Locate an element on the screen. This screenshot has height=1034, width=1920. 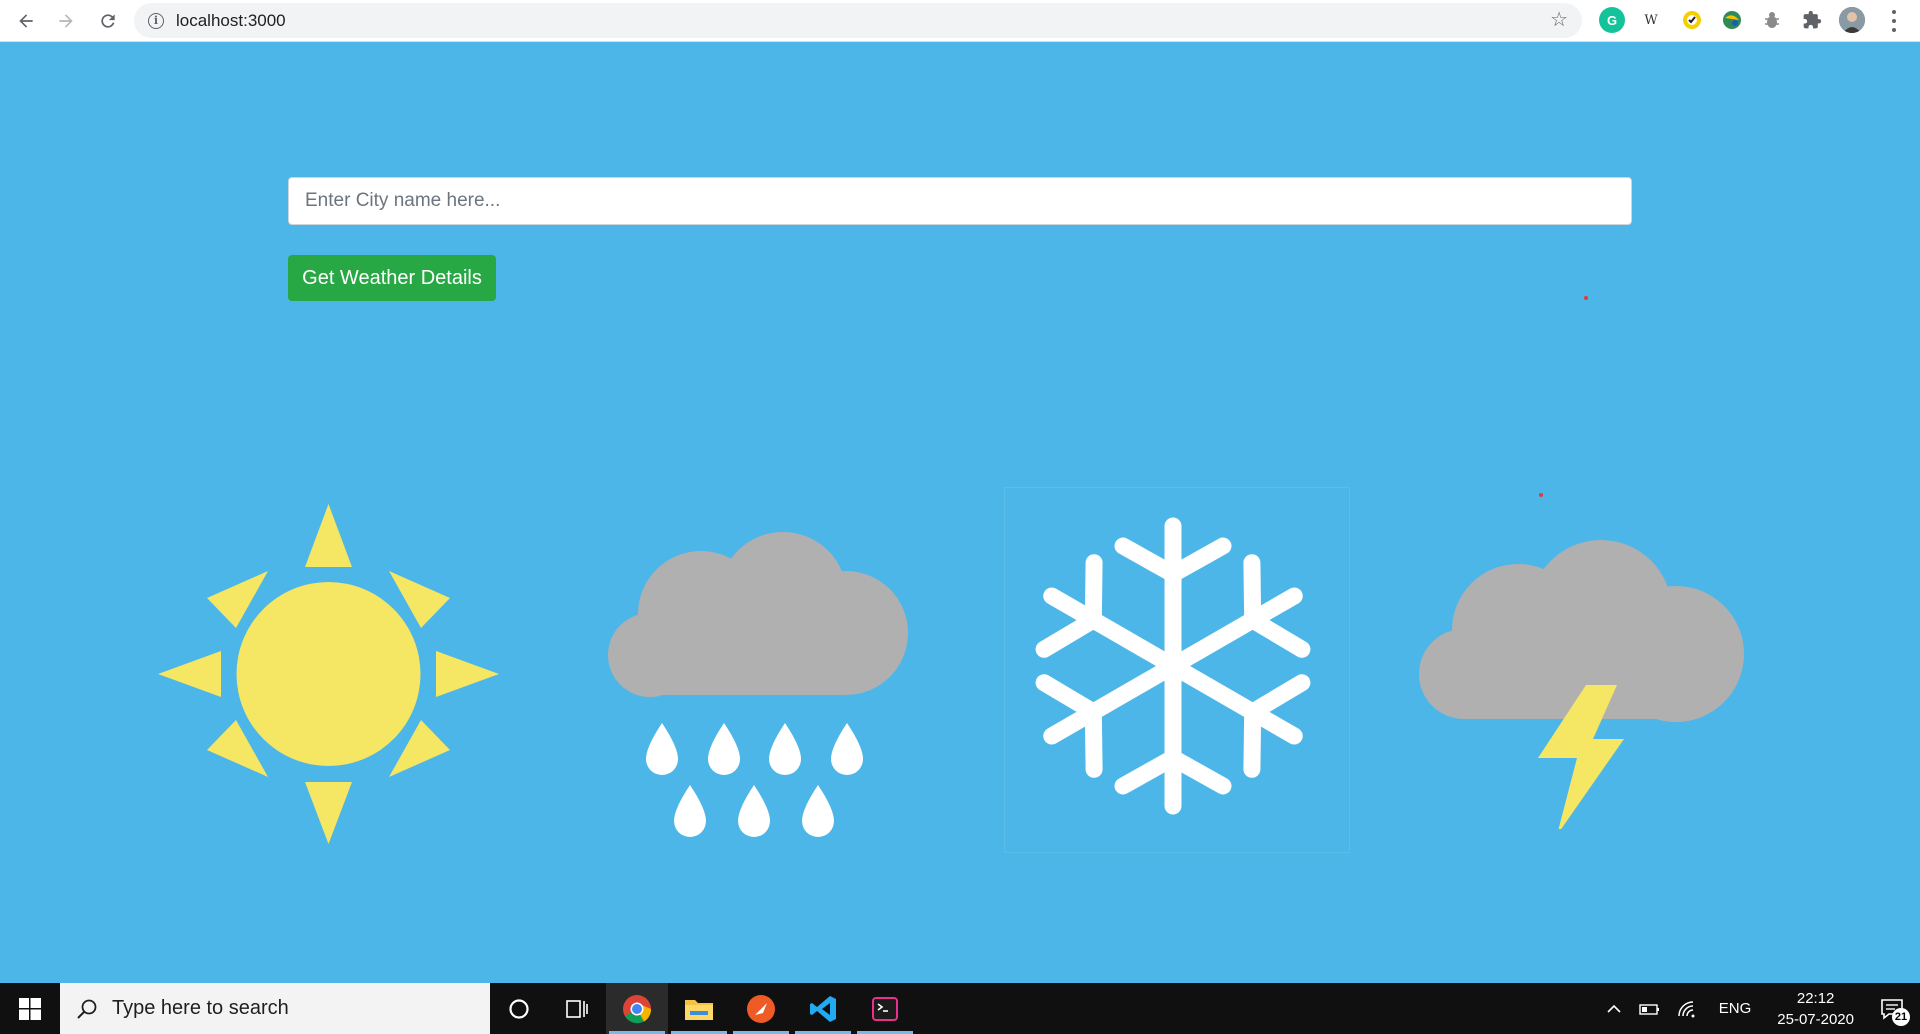
taskbar-search: Type here to search is located at coordinates (275, 1008).